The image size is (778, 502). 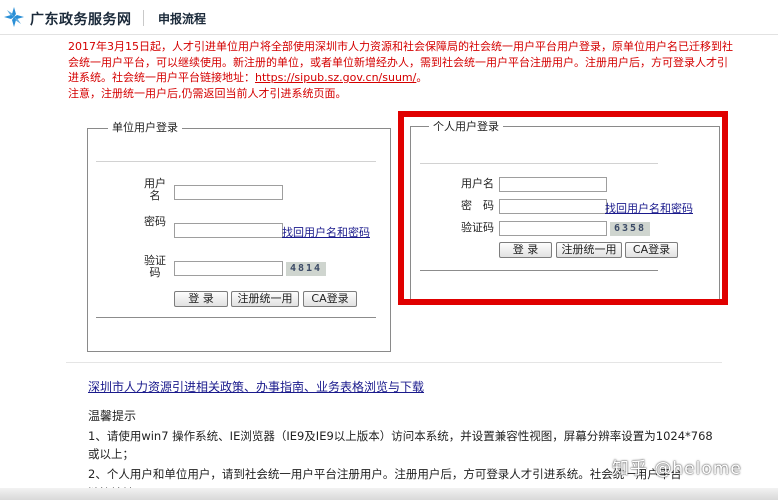 What do you see at coordinates (389, 494) in the screenshot?
I see `bottom-scroll-edge` at bounding box center [389, 494].